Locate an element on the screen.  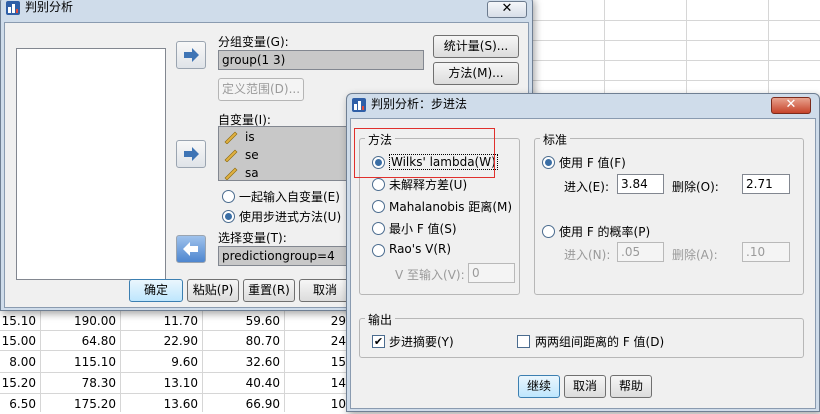
table-cell: 15.20 is located at coordinates (18, 383).